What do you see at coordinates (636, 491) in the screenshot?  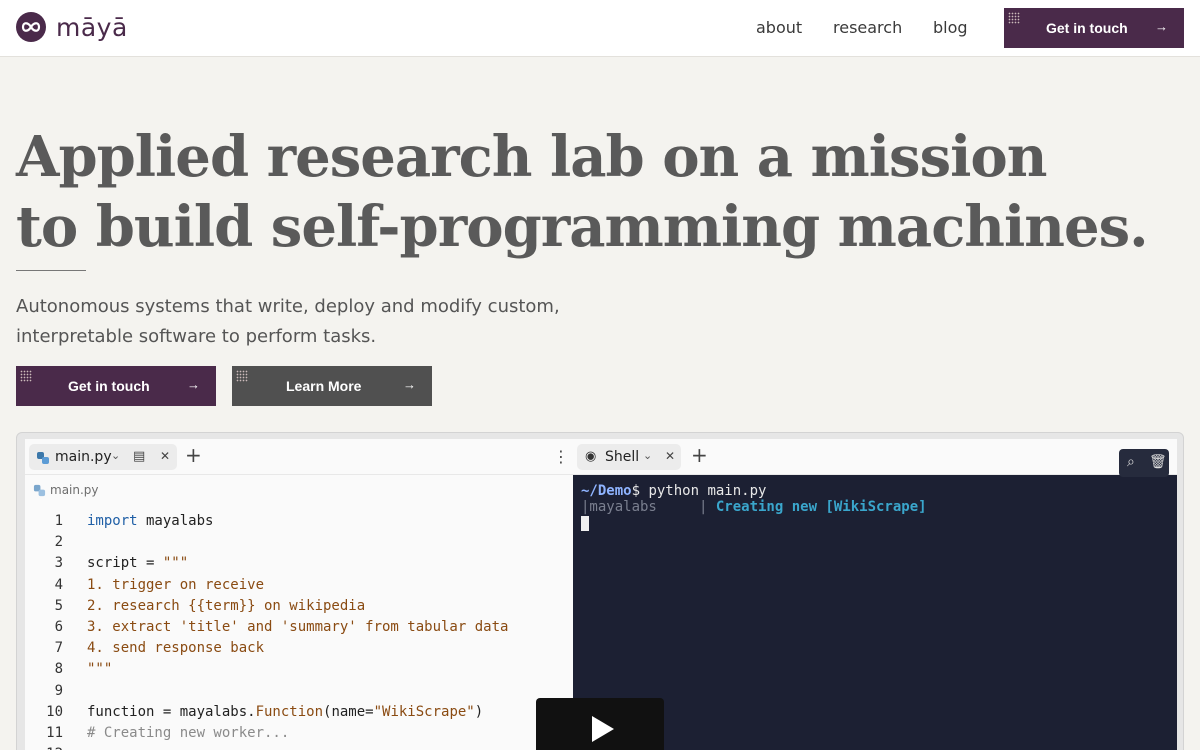 I see `prompt-symbol: $` at bounding box center [636, 491].